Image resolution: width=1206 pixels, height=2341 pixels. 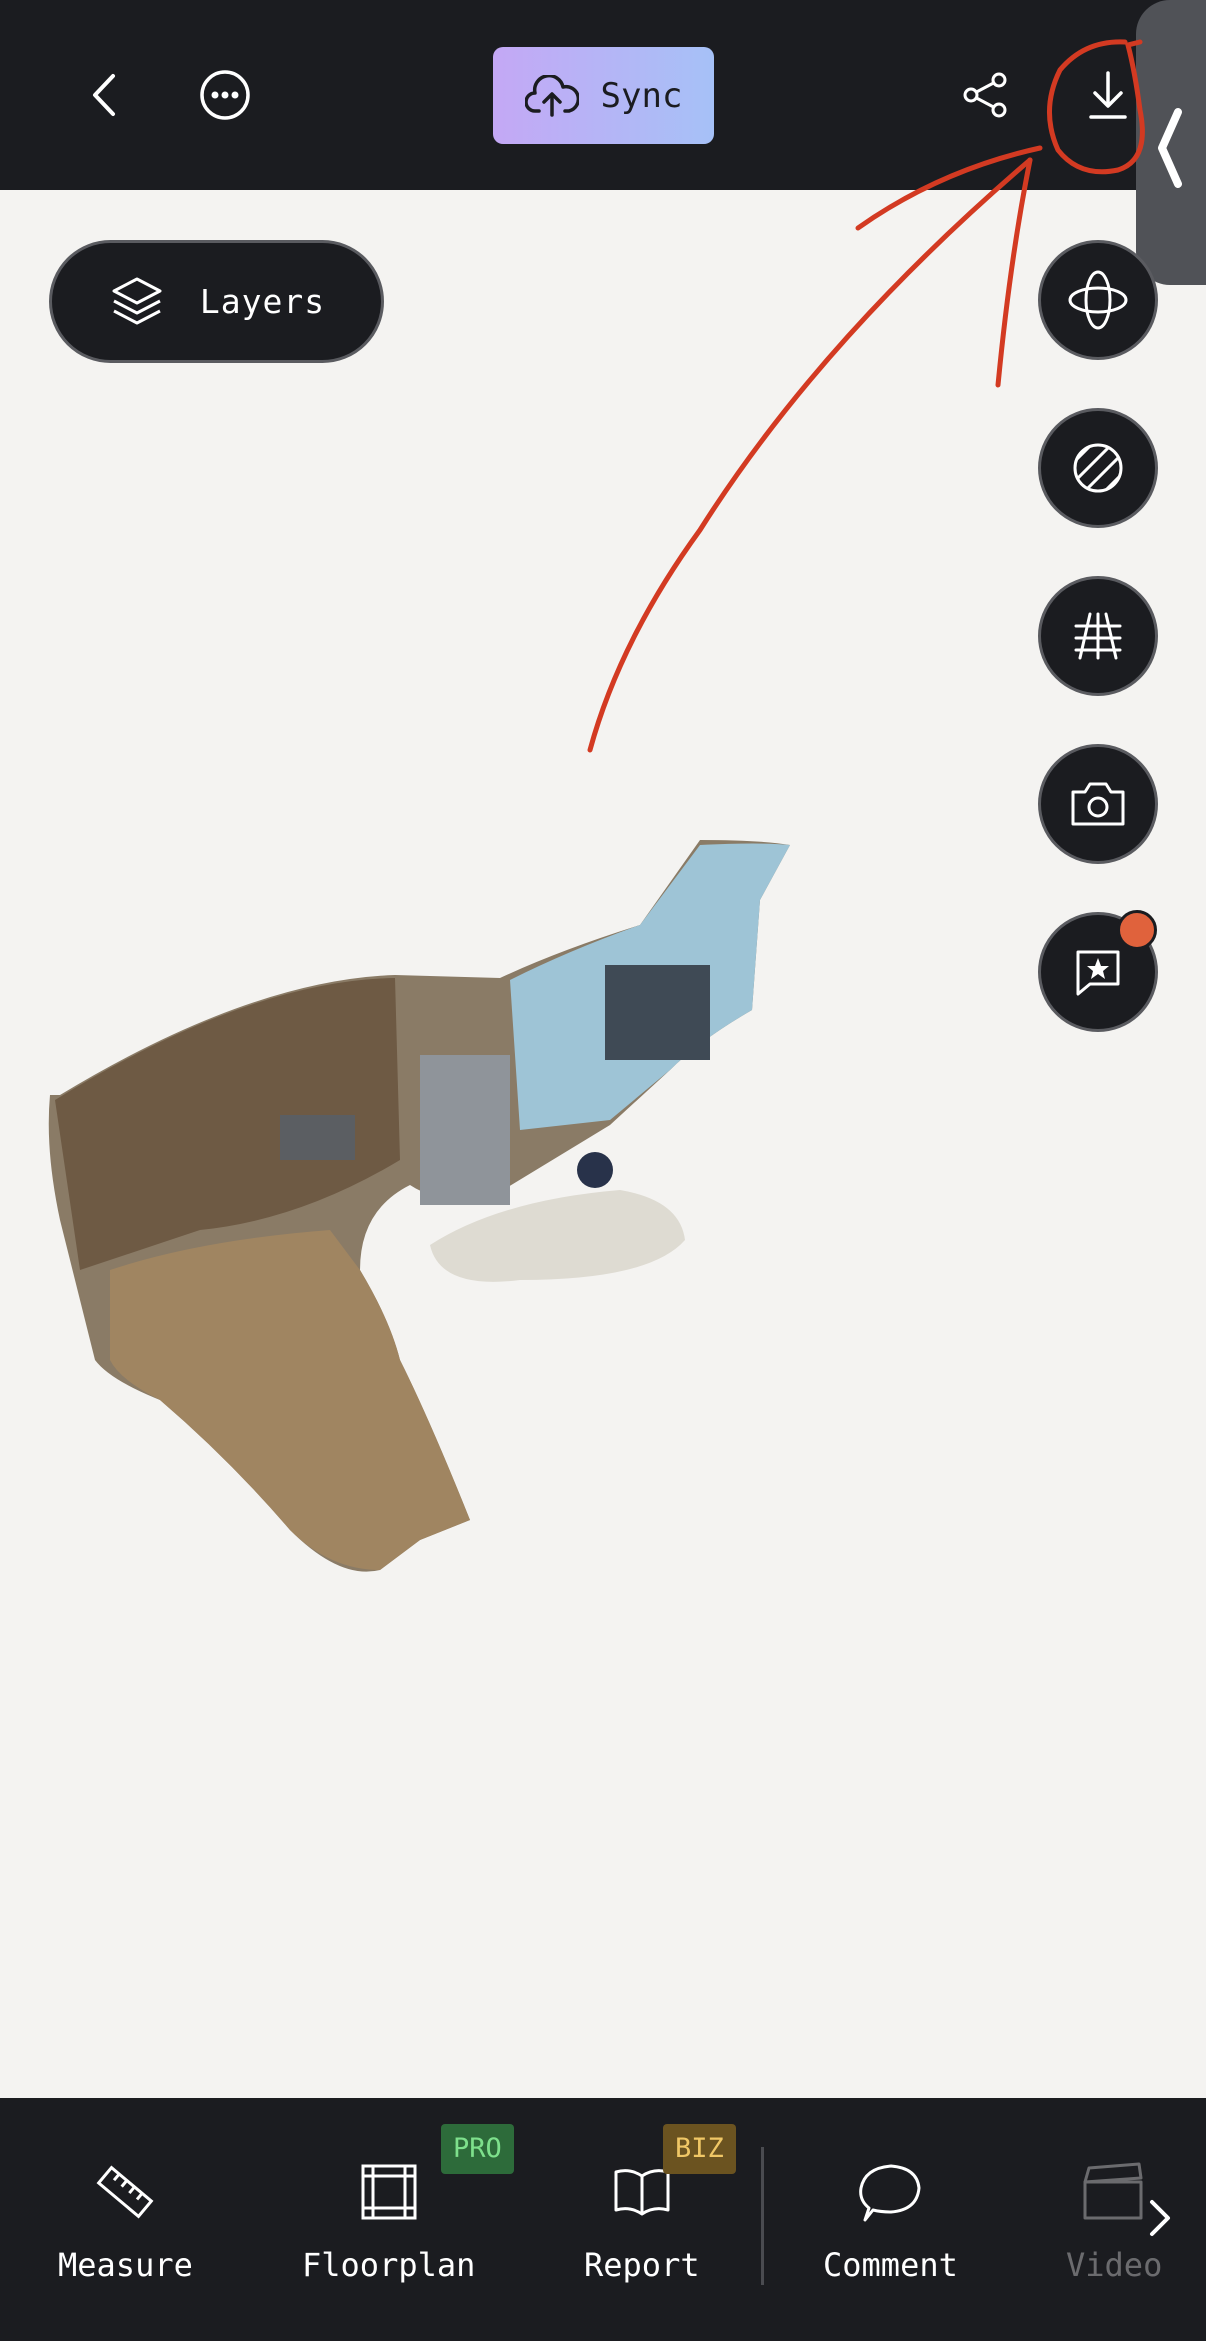 I want to click on speech-bubble-icon, so click(x=890, y=2193).